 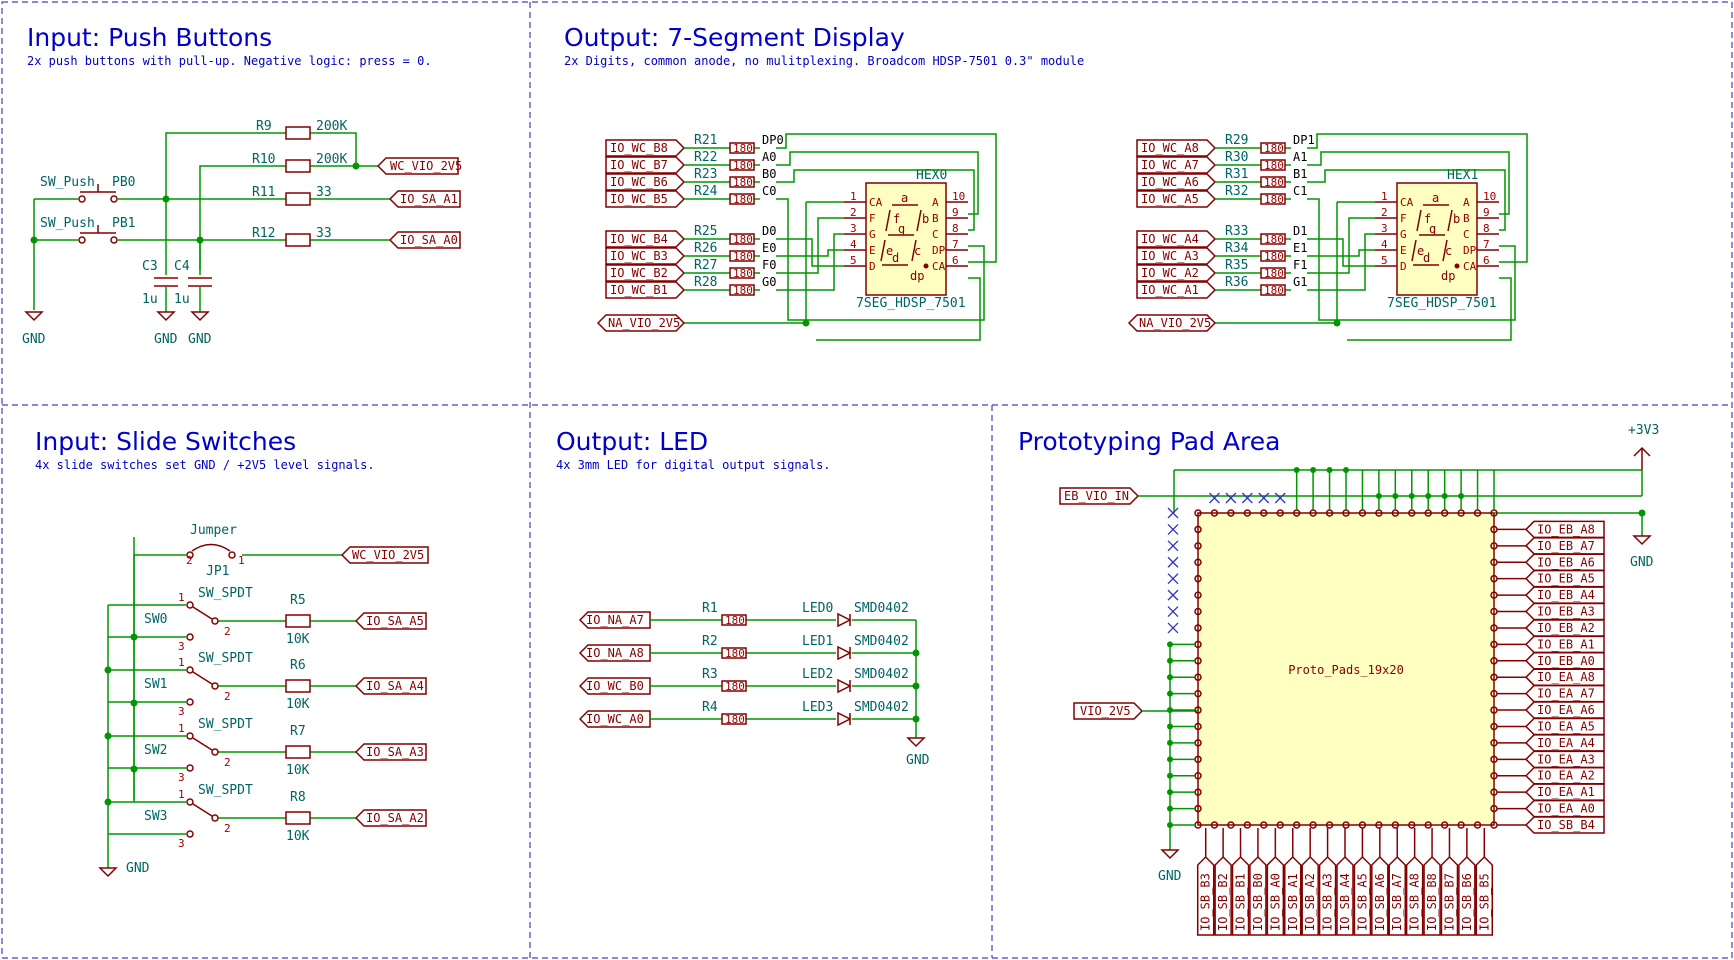 What do you see at coordinates (298, 133) in the screenshot?
I see `resistor-r9` at bounding box center [298, 133].